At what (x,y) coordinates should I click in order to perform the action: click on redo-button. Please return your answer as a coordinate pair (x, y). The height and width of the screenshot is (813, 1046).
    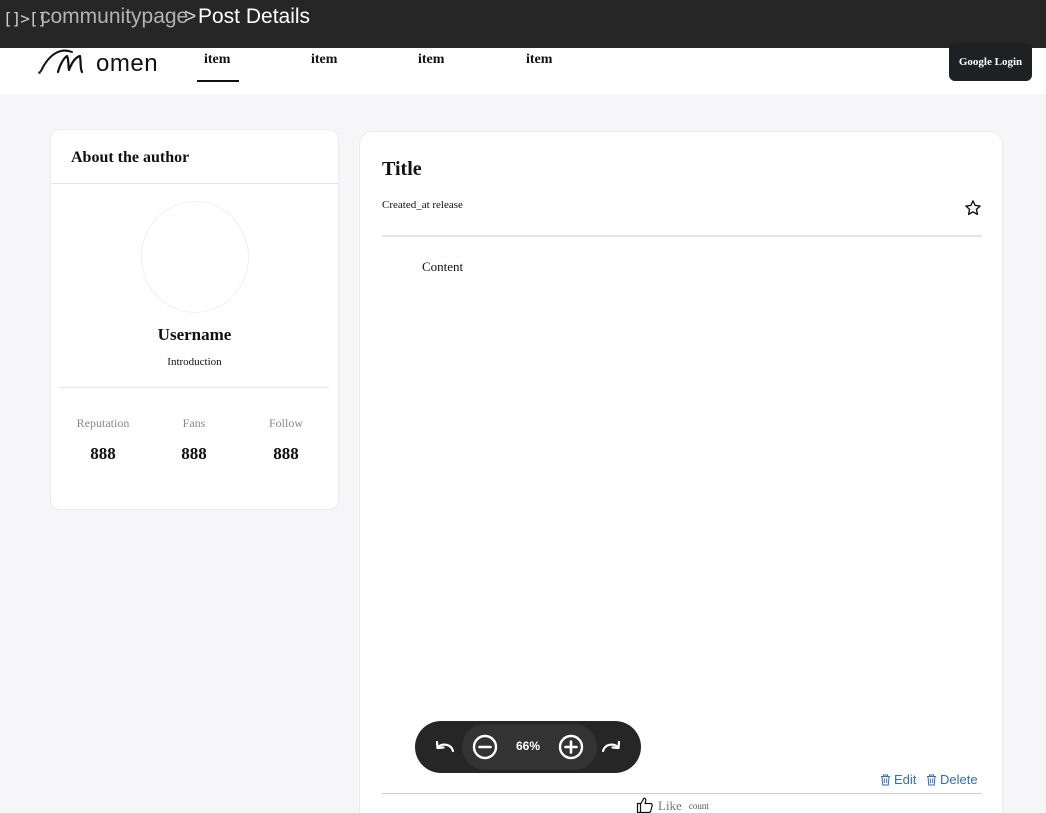
    Looking at the image, I should click on (611, 747).